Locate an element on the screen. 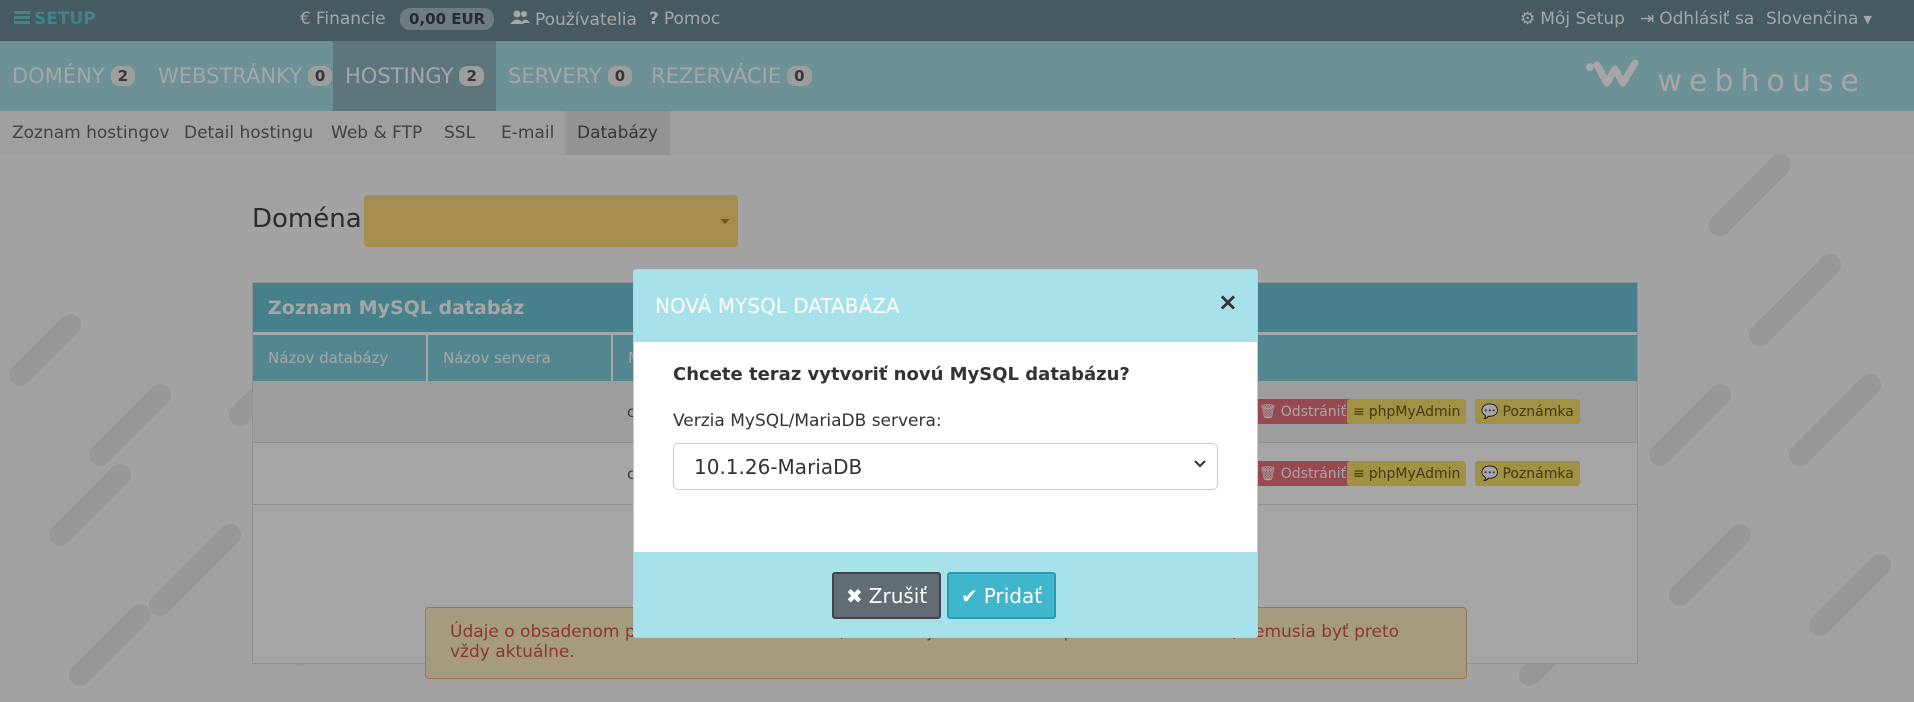 The height and width of the screenshot is (702, 1914). chevron-down-icon is located at coordinates (1200, 465).